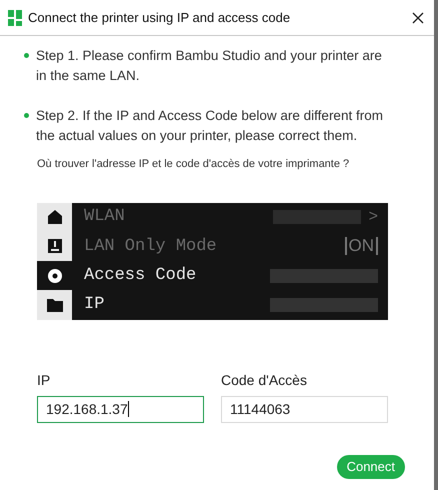  I want to click on gear-icon, so click(54, 276).